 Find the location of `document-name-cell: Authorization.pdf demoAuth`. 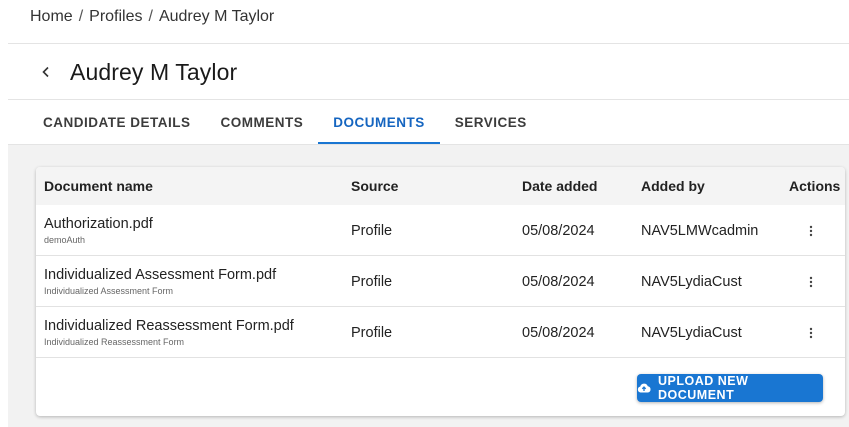

document-name-cell: Authorization.pdf demoAuth is located at coordinates (98, 230).